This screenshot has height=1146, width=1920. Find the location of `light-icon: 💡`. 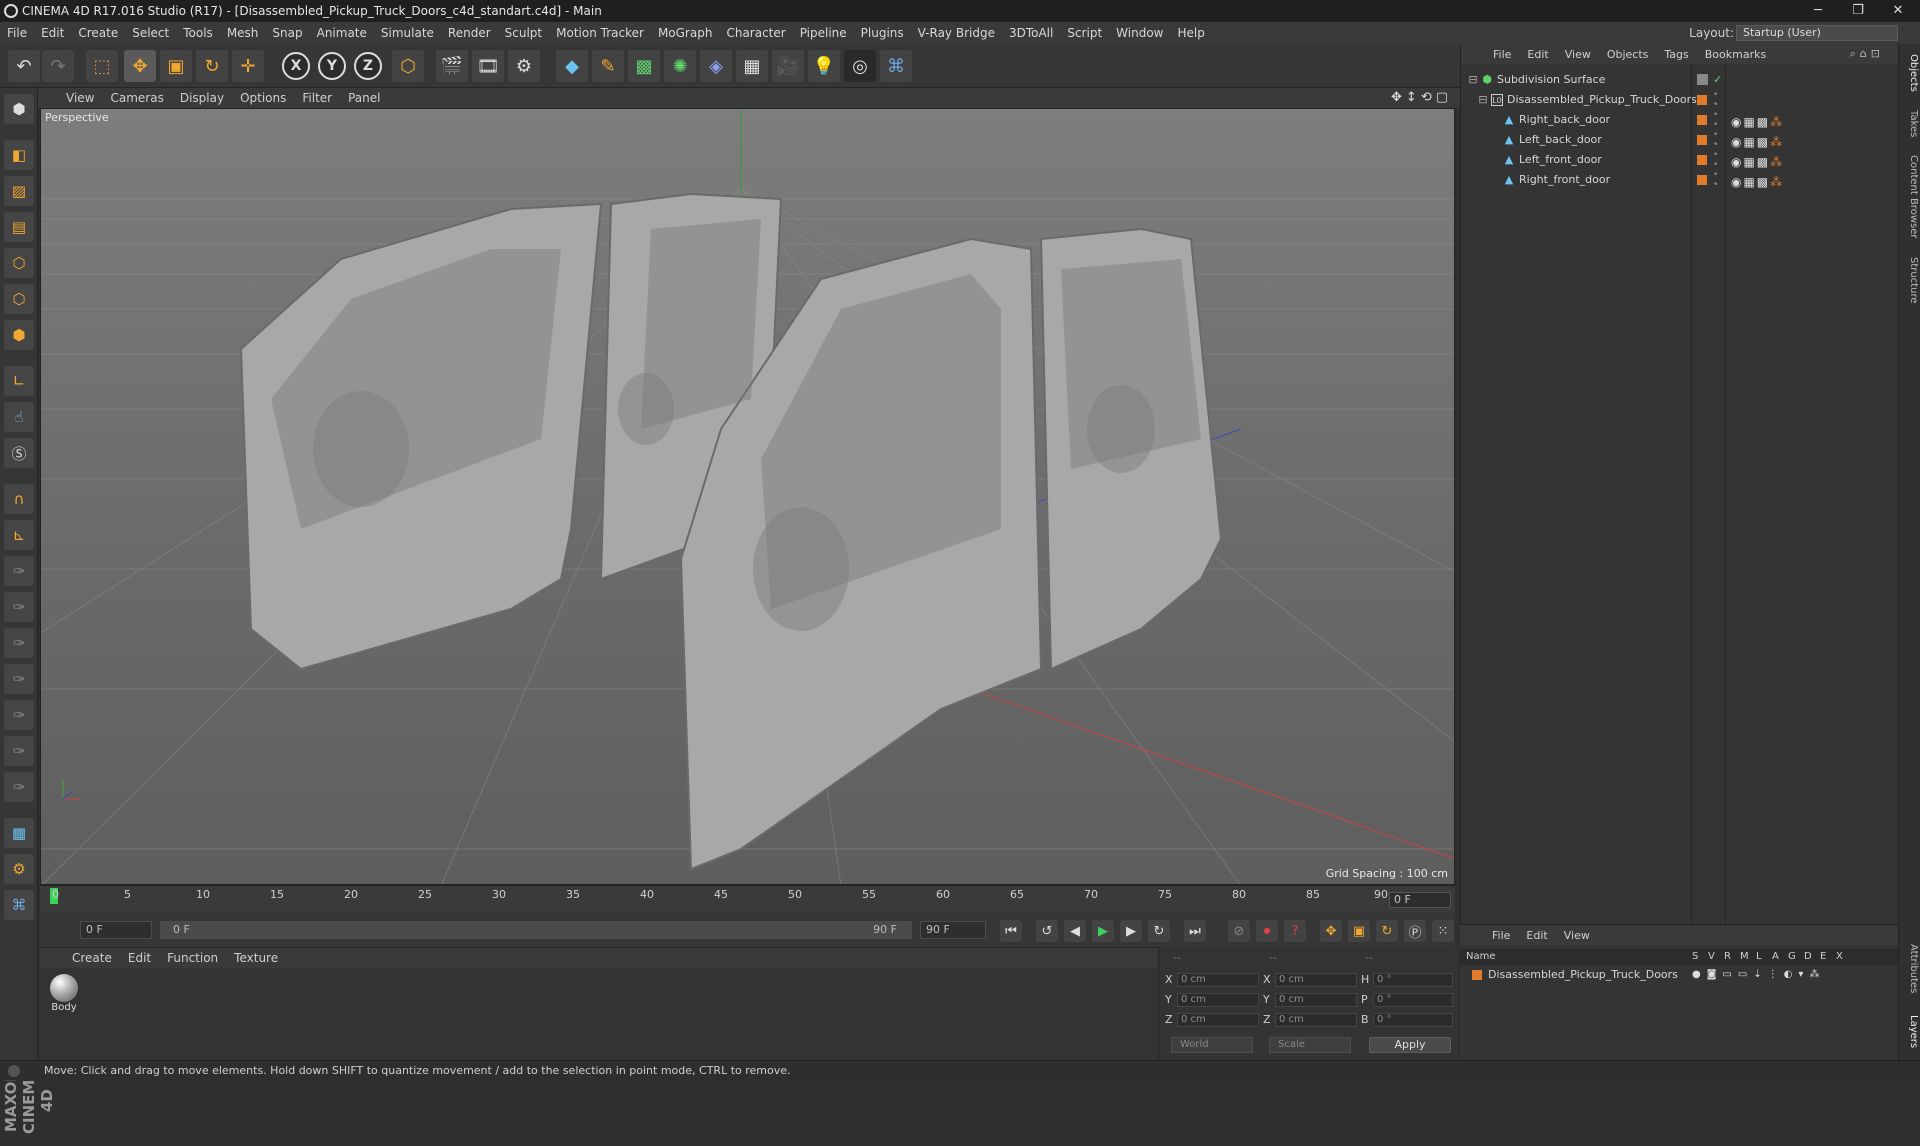

light-icon: 💡 is located at coordinates (824, 66).